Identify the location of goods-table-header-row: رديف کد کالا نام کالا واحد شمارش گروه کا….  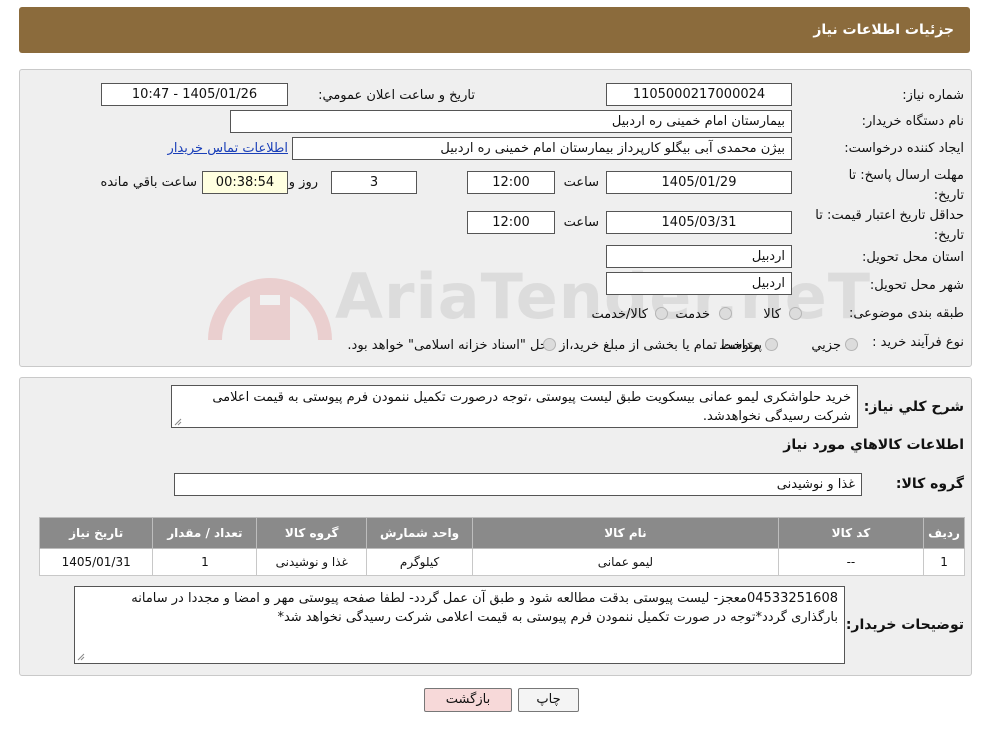
(501, 533).